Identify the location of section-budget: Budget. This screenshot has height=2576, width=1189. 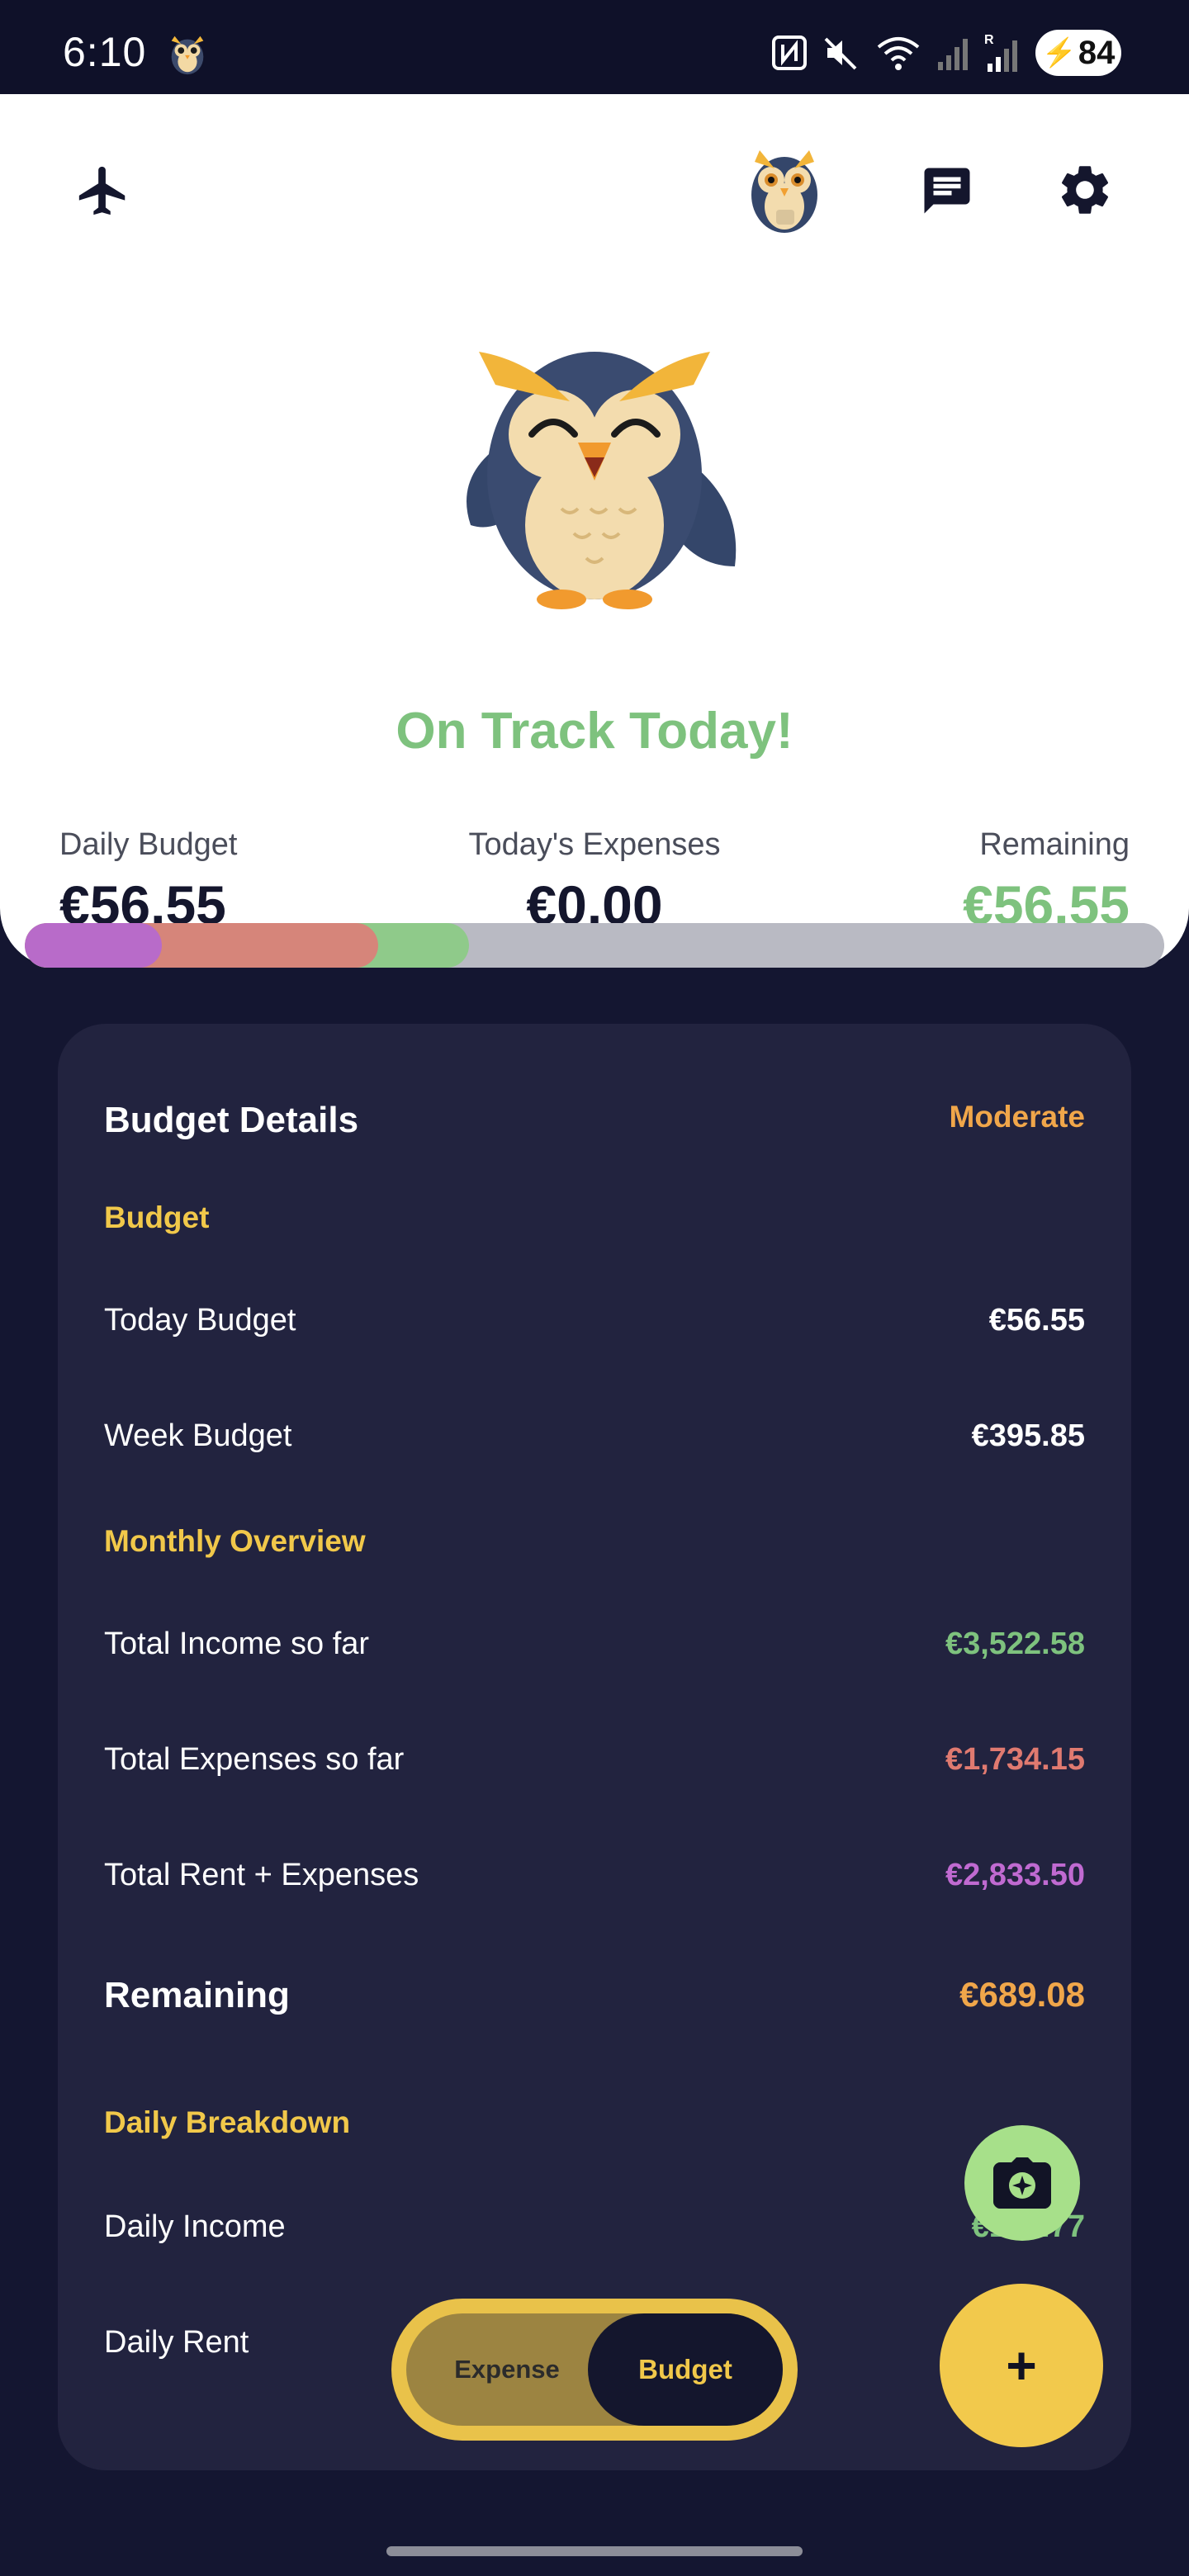
(157, 1217).